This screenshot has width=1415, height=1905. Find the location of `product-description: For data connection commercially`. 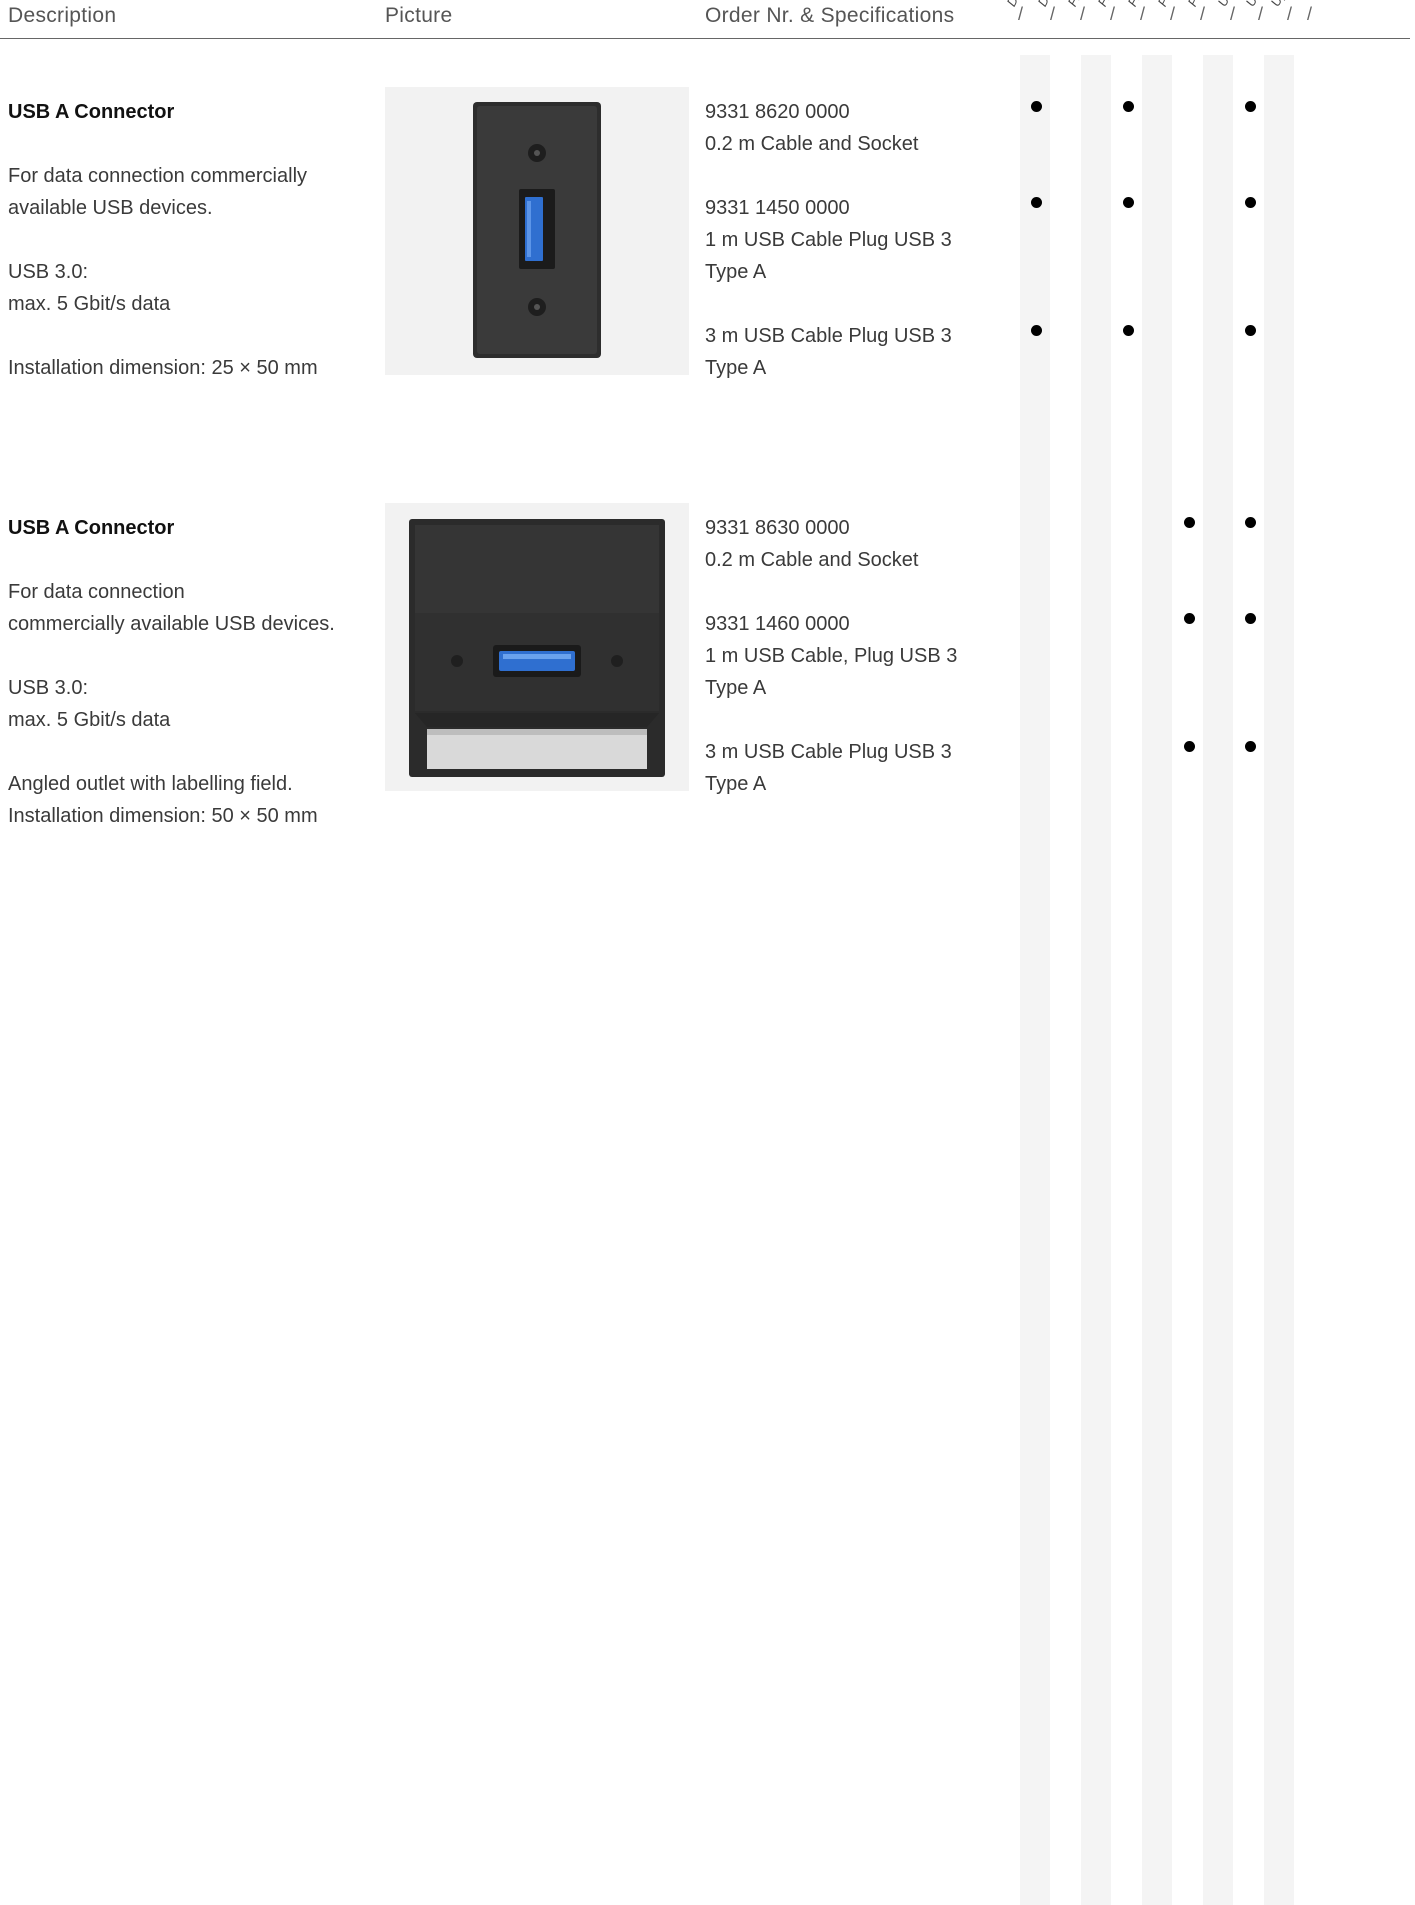

product-description: For data connection commercially is located at coordinates (158, 176).